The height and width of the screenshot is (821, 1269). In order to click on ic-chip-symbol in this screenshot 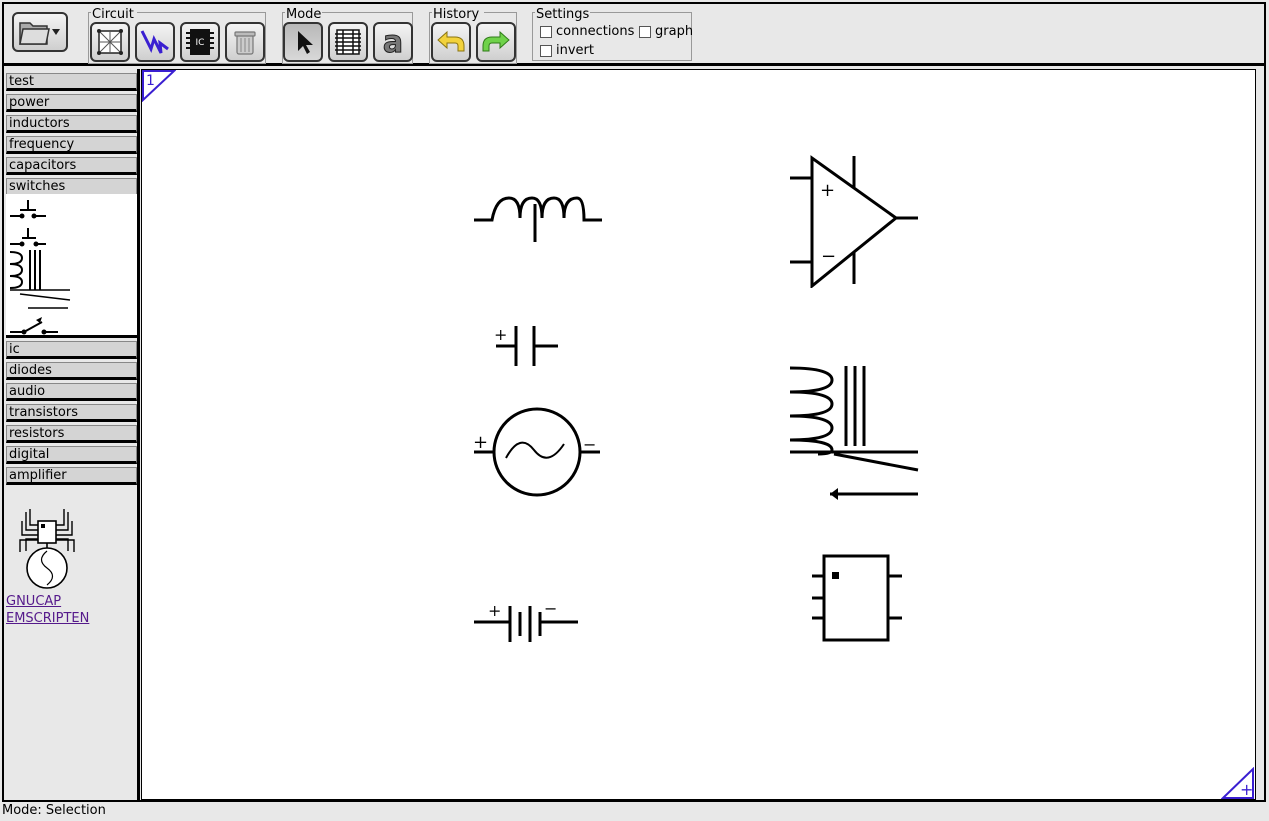, I will do `click(858, 600)`.